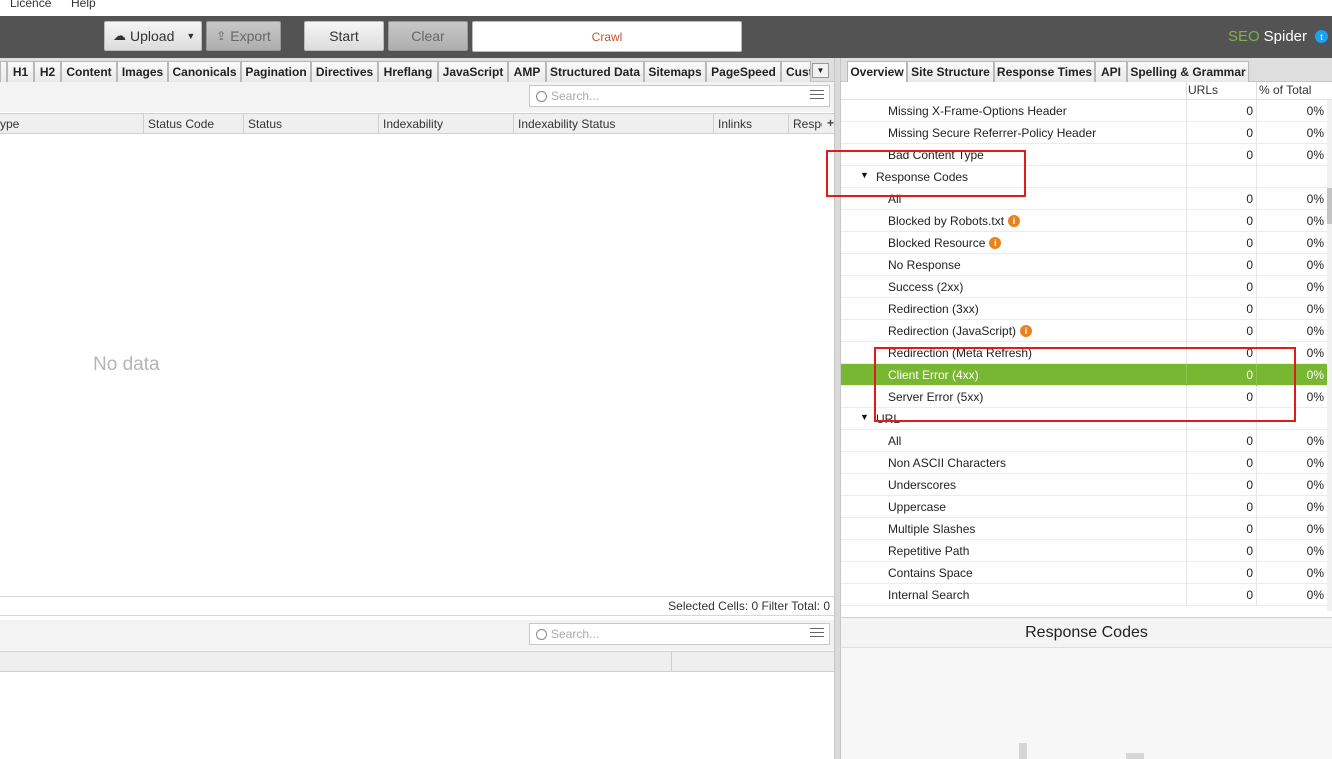 This screenshot has height=759, width=1332. Describe the element at coordinates (877, 71) in the screenshot. I see `tab-overview: Overview` at that location.